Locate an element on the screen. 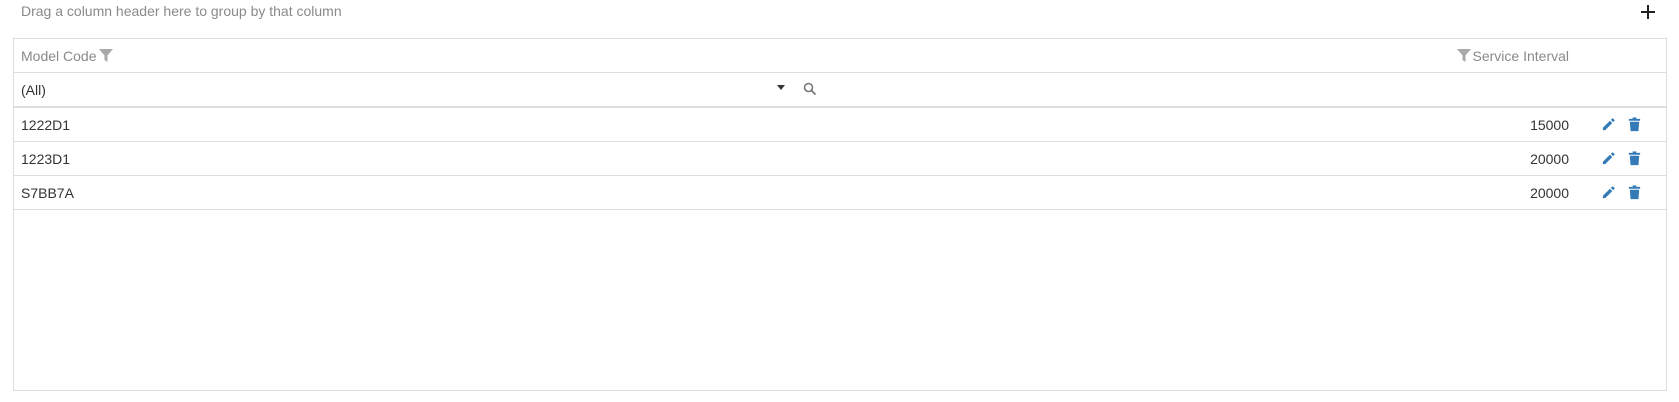 This screenshot has height=402, width=1679. service-interval-cell: 15000 is located at coordinates (1549, 125).